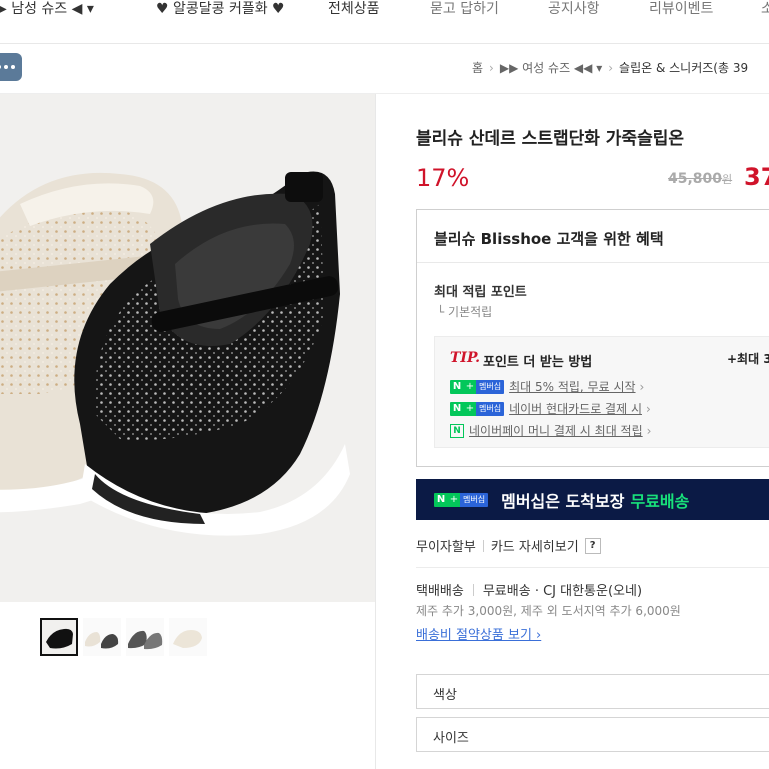 The image size is (769, 769). I want to click on installment-label: 무이자할부, so click(446, 547).